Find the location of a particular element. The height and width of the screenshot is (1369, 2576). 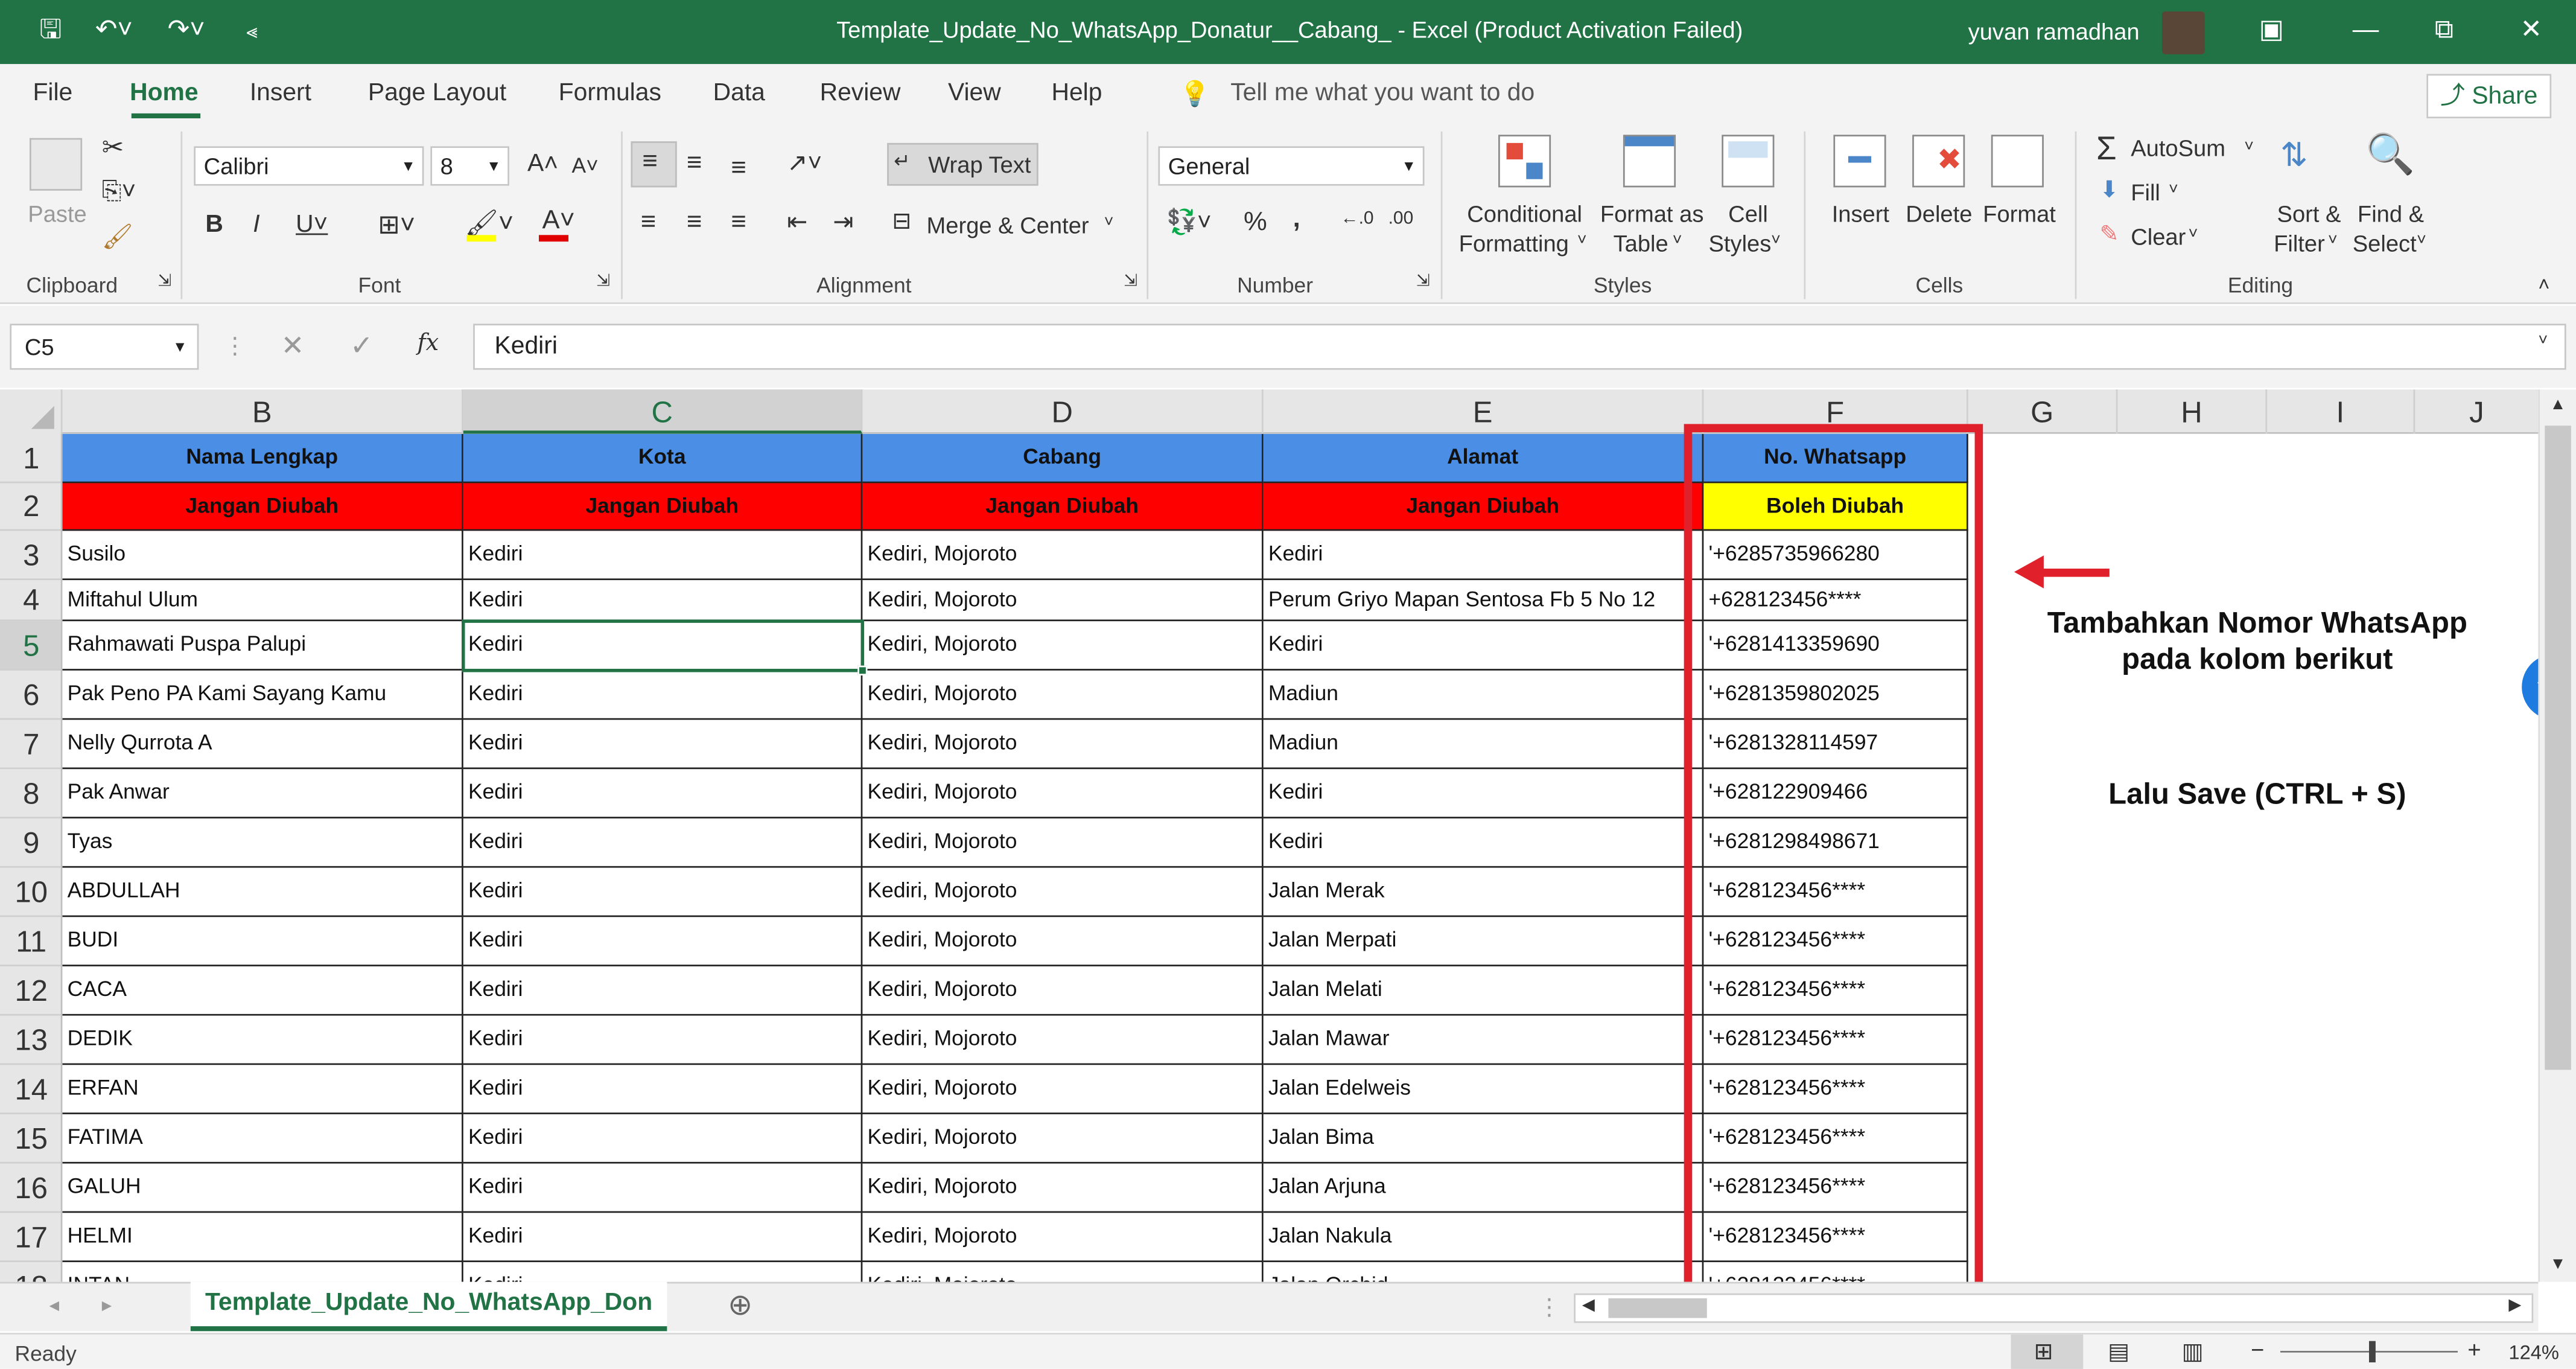

sort-filter-label-2: Filter is located at coordinates (2300, 243).